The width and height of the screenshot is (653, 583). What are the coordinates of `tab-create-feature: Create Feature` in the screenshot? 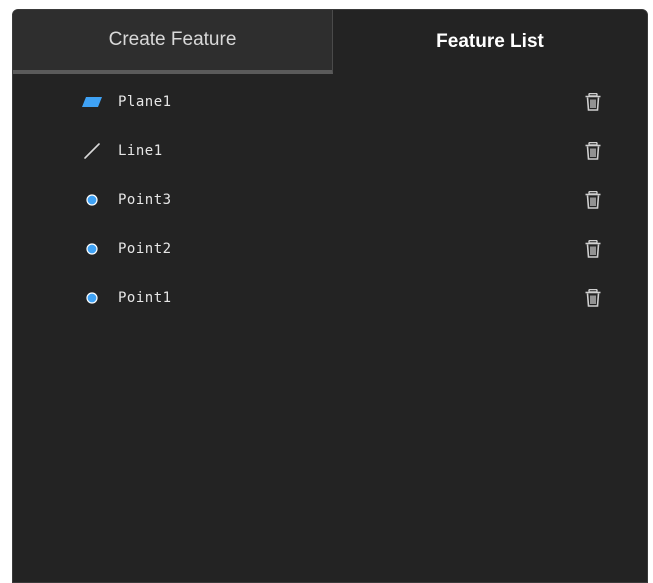 It's located at (173, 42).